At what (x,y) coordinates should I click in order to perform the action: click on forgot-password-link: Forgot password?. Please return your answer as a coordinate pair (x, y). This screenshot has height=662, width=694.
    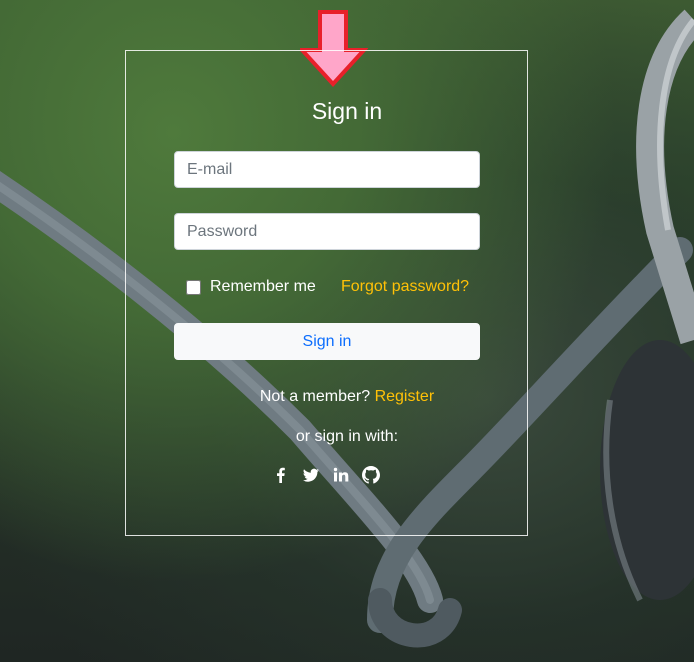
    Looking at the image, I should click on (405, 287).